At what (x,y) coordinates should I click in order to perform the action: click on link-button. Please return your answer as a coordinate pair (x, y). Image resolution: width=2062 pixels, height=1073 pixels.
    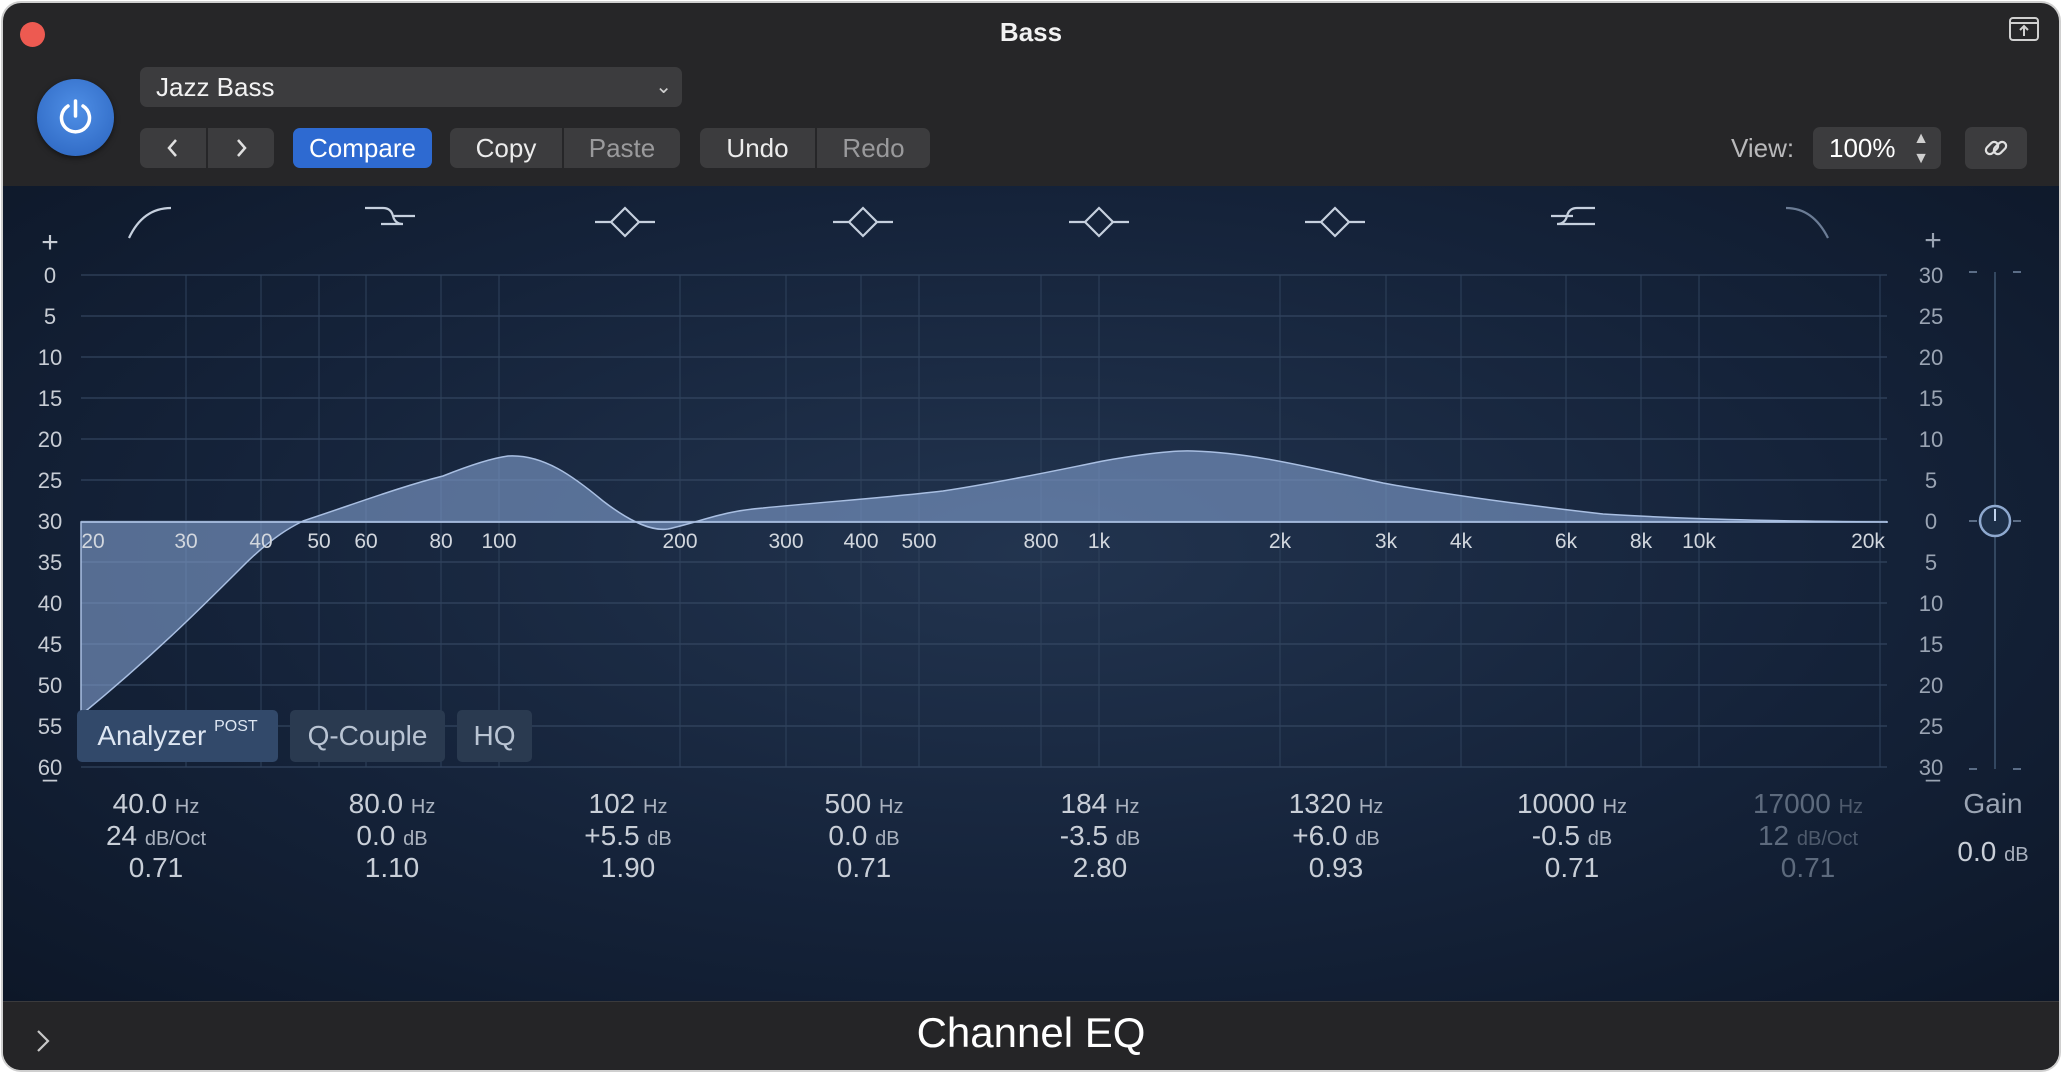
    Looking at the image, I should click on (1996, 148).